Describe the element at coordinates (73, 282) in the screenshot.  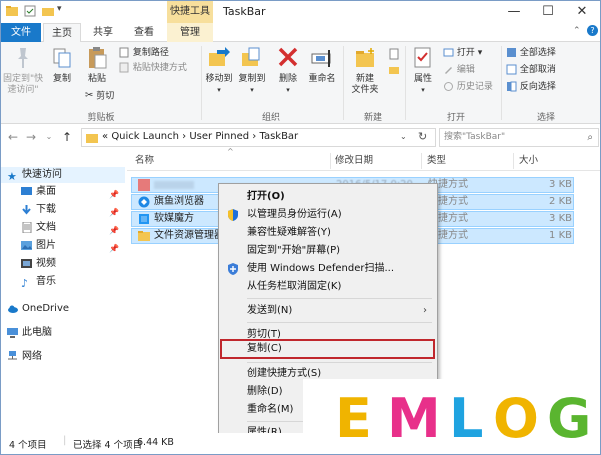
I see `nav-item-music: ♪ 音乐` at that location.